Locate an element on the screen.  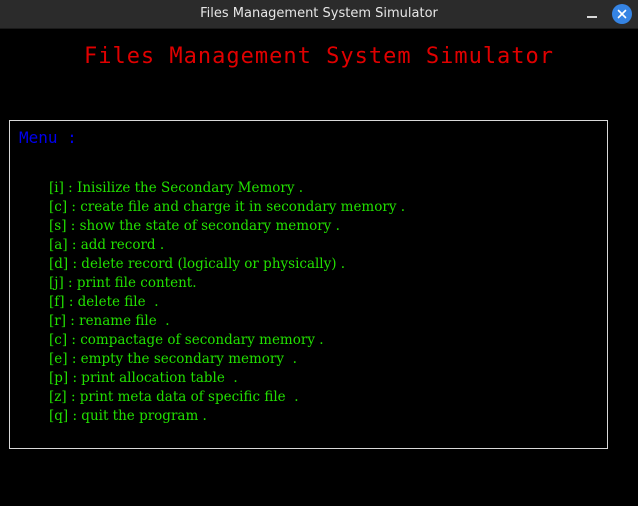
menu-item-print-allocation-table: [p] : print allocation table . is located at coordinates (227, 378).